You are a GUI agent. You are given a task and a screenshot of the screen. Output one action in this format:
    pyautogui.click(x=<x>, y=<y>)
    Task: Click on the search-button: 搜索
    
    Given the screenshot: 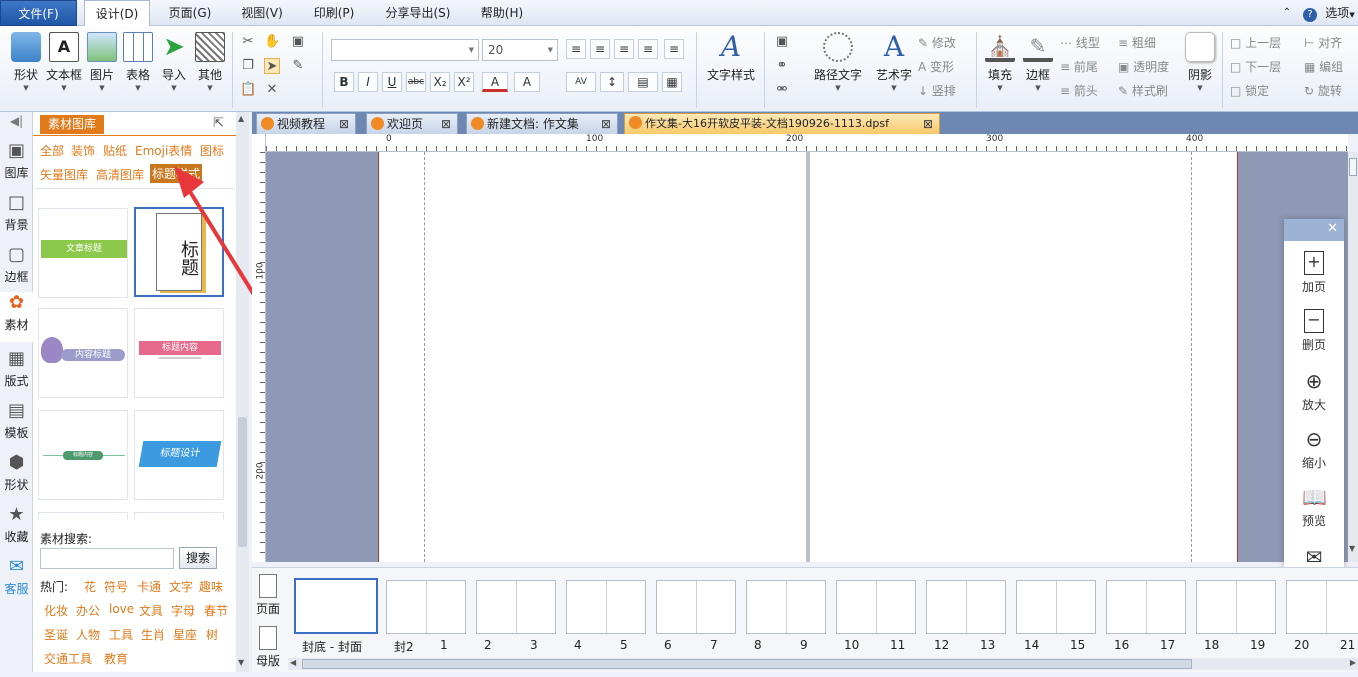 What is the action you would take?
    pyautogui.click(x=198, y=558)
    